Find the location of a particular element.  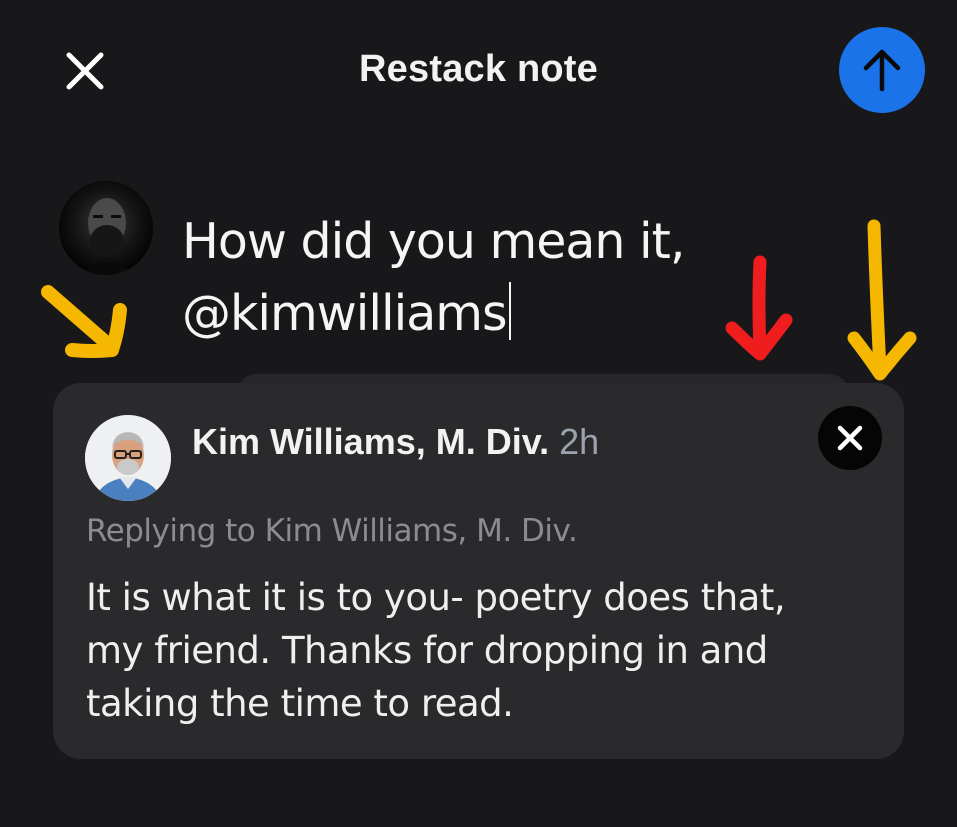

remove-quote-button is located at coordinates (850, 438).